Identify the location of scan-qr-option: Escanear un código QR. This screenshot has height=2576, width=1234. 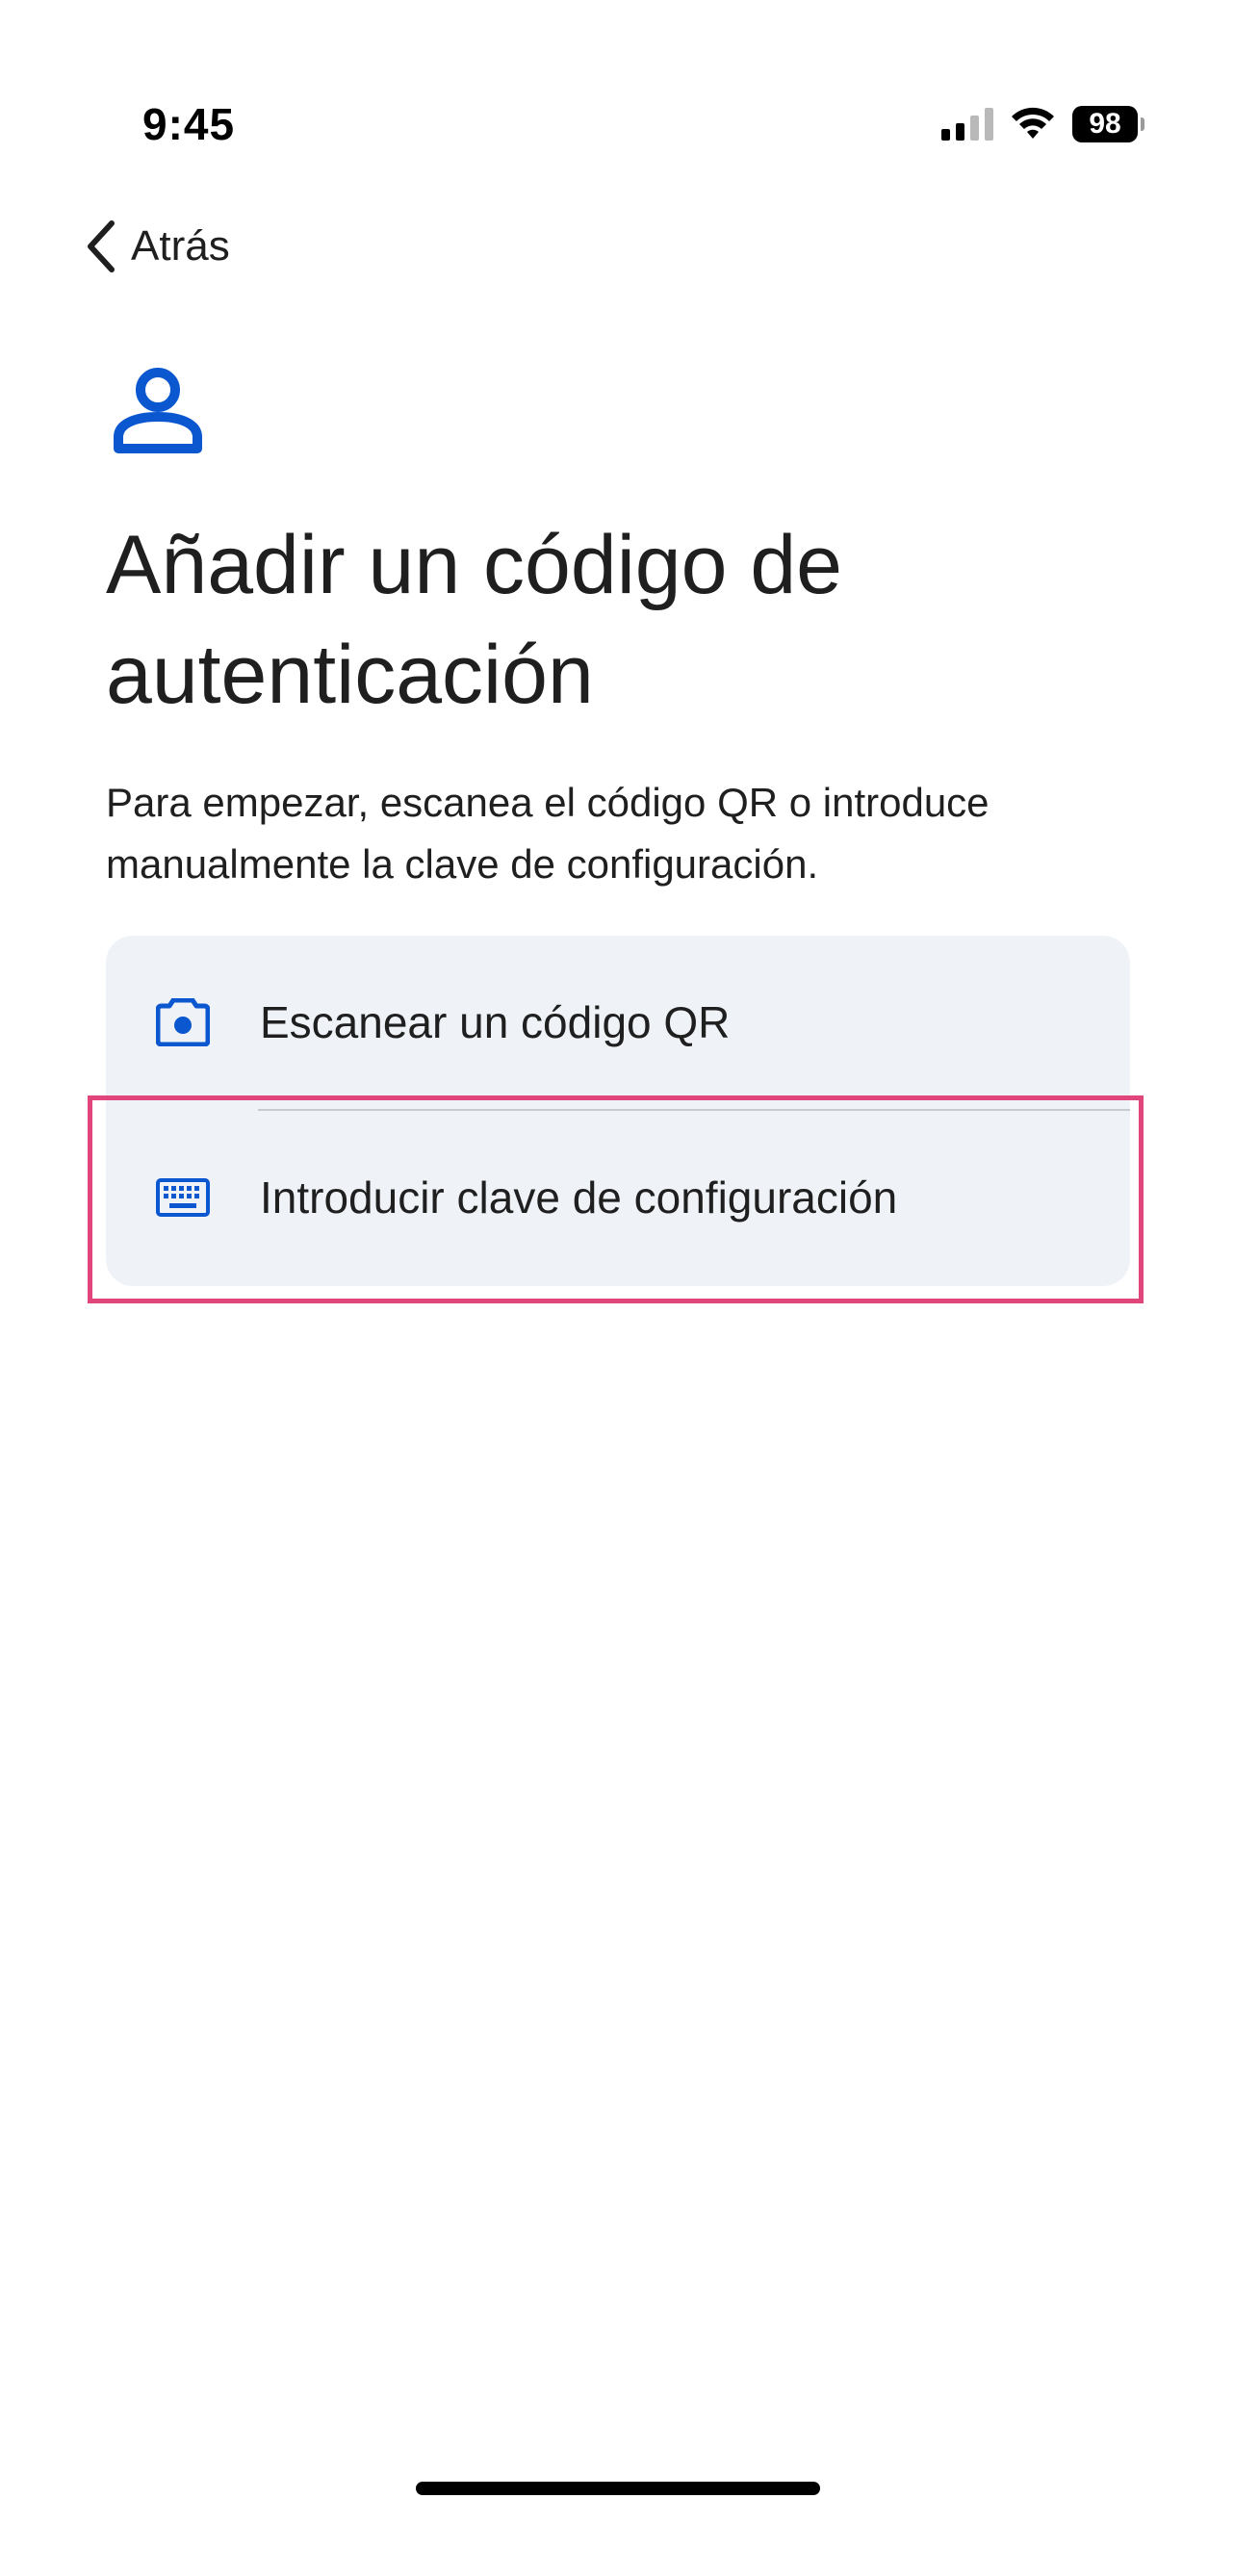
(618, 1022).